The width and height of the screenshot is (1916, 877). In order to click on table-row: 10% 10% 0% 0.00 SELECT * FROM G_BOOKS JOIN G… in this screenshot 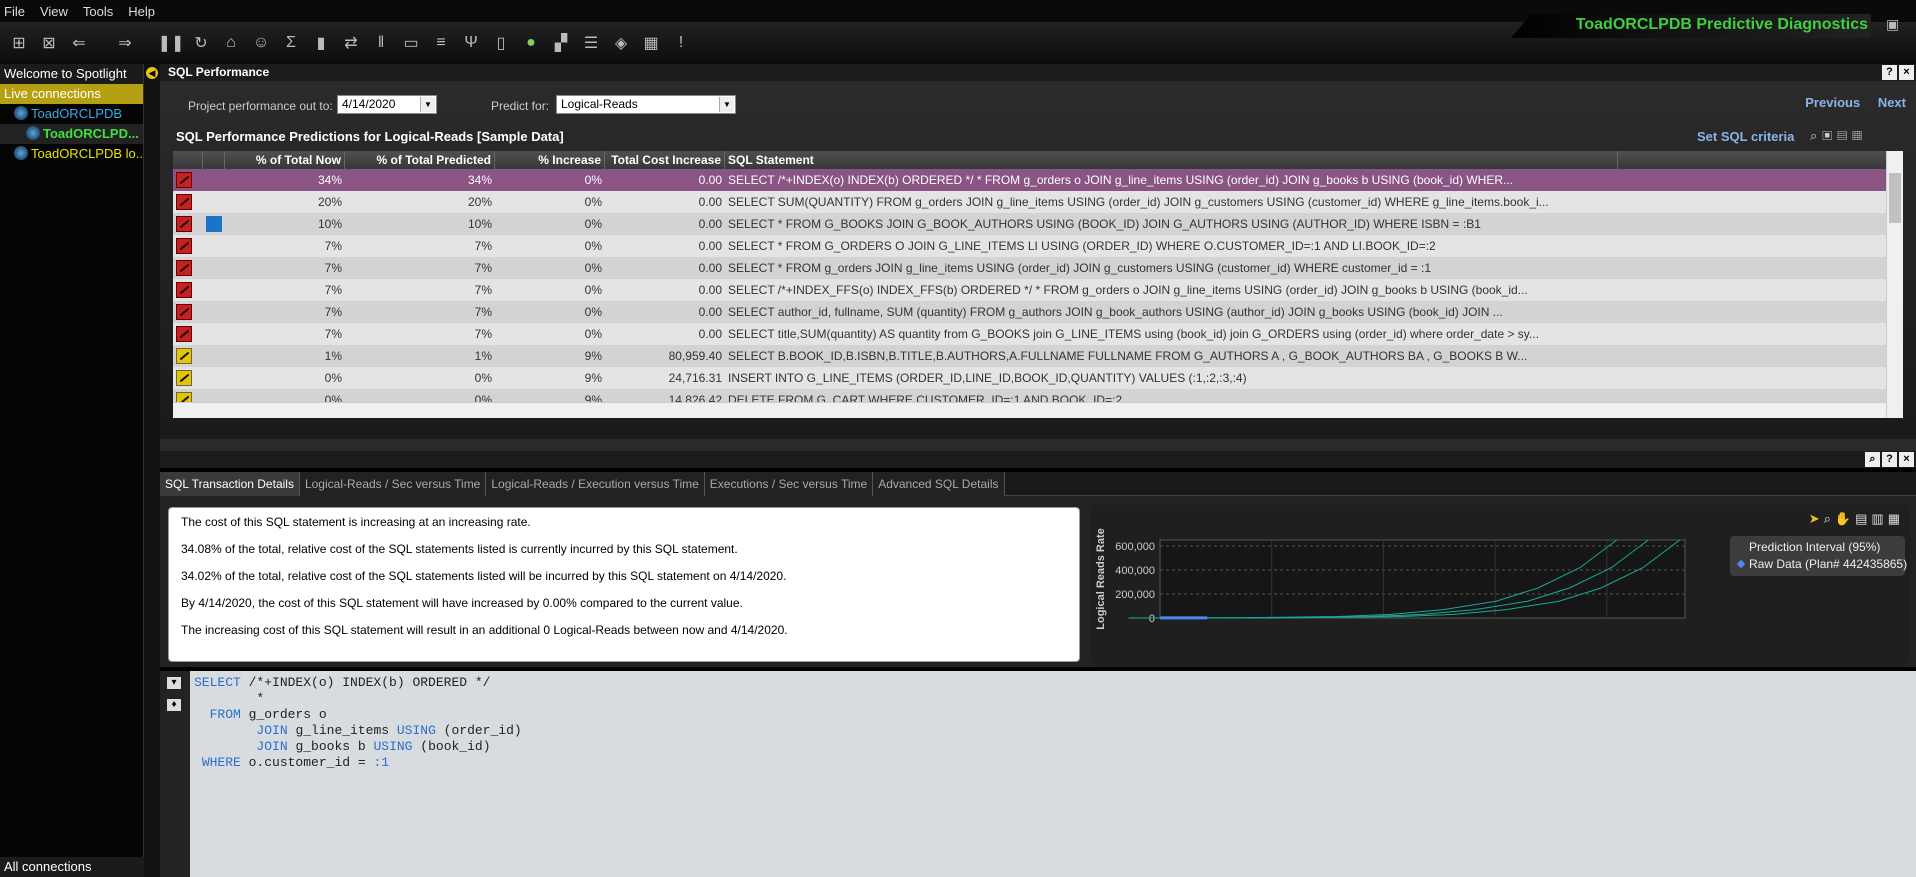, I will do `click(1038, 224)`.